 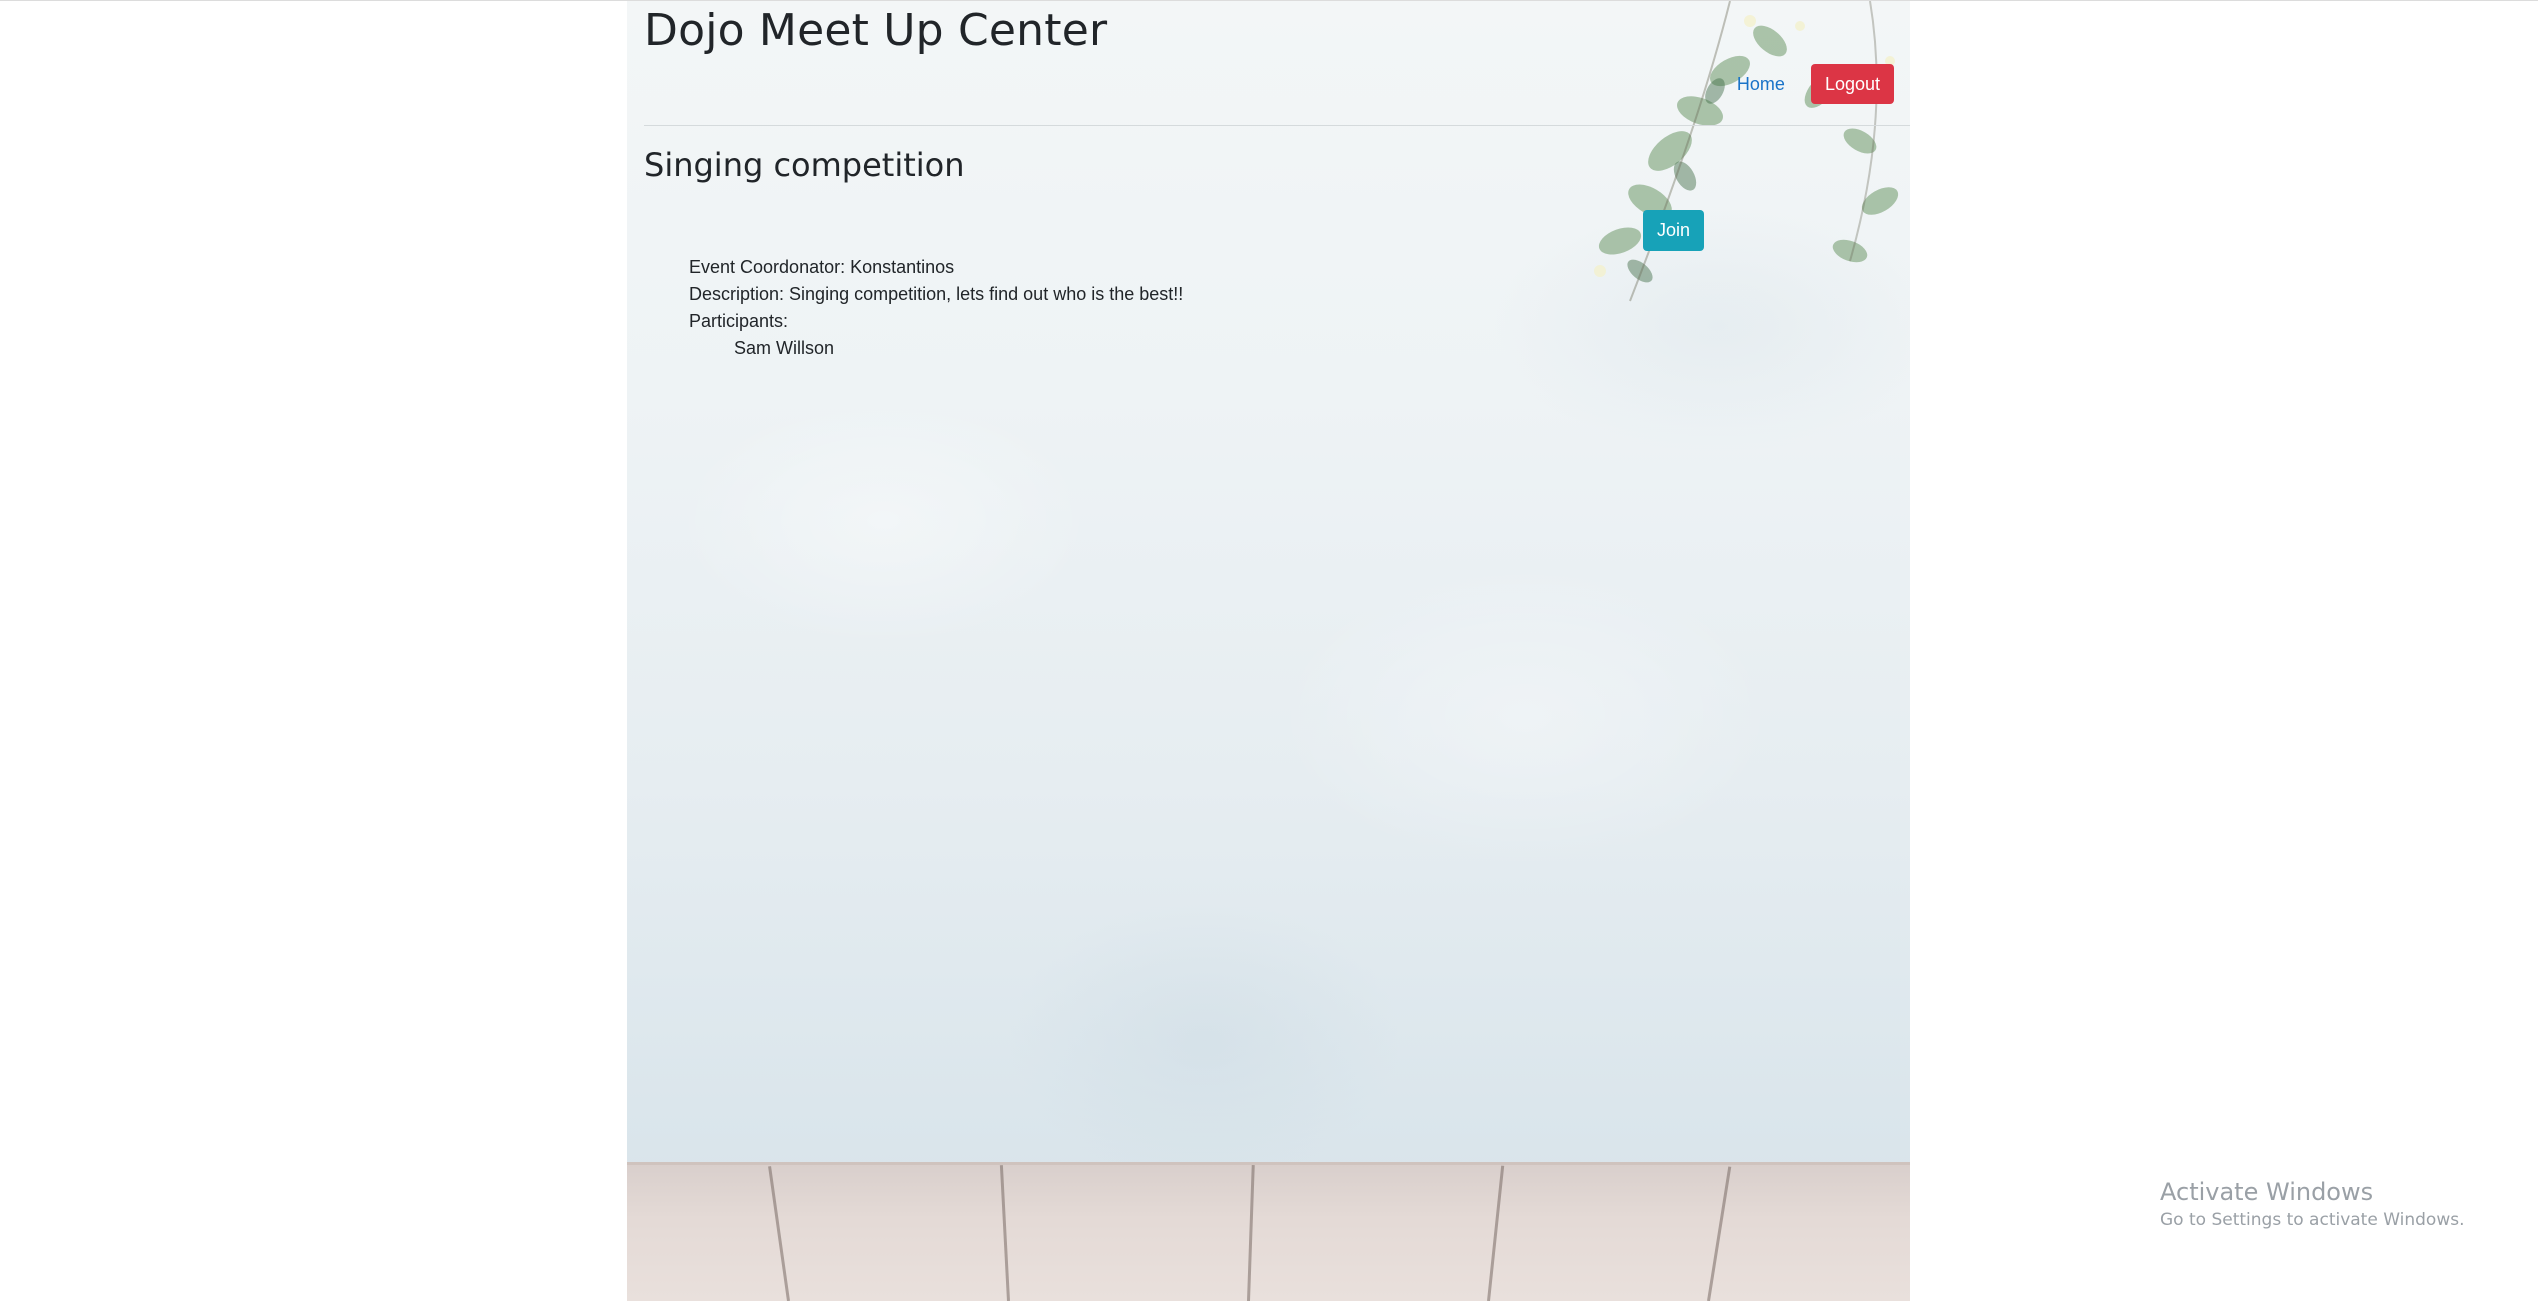 What do you see at coordinates (1852, 84) in the screenshot?
I see `logout-button: Logout` at bounding box center [1852, 84].